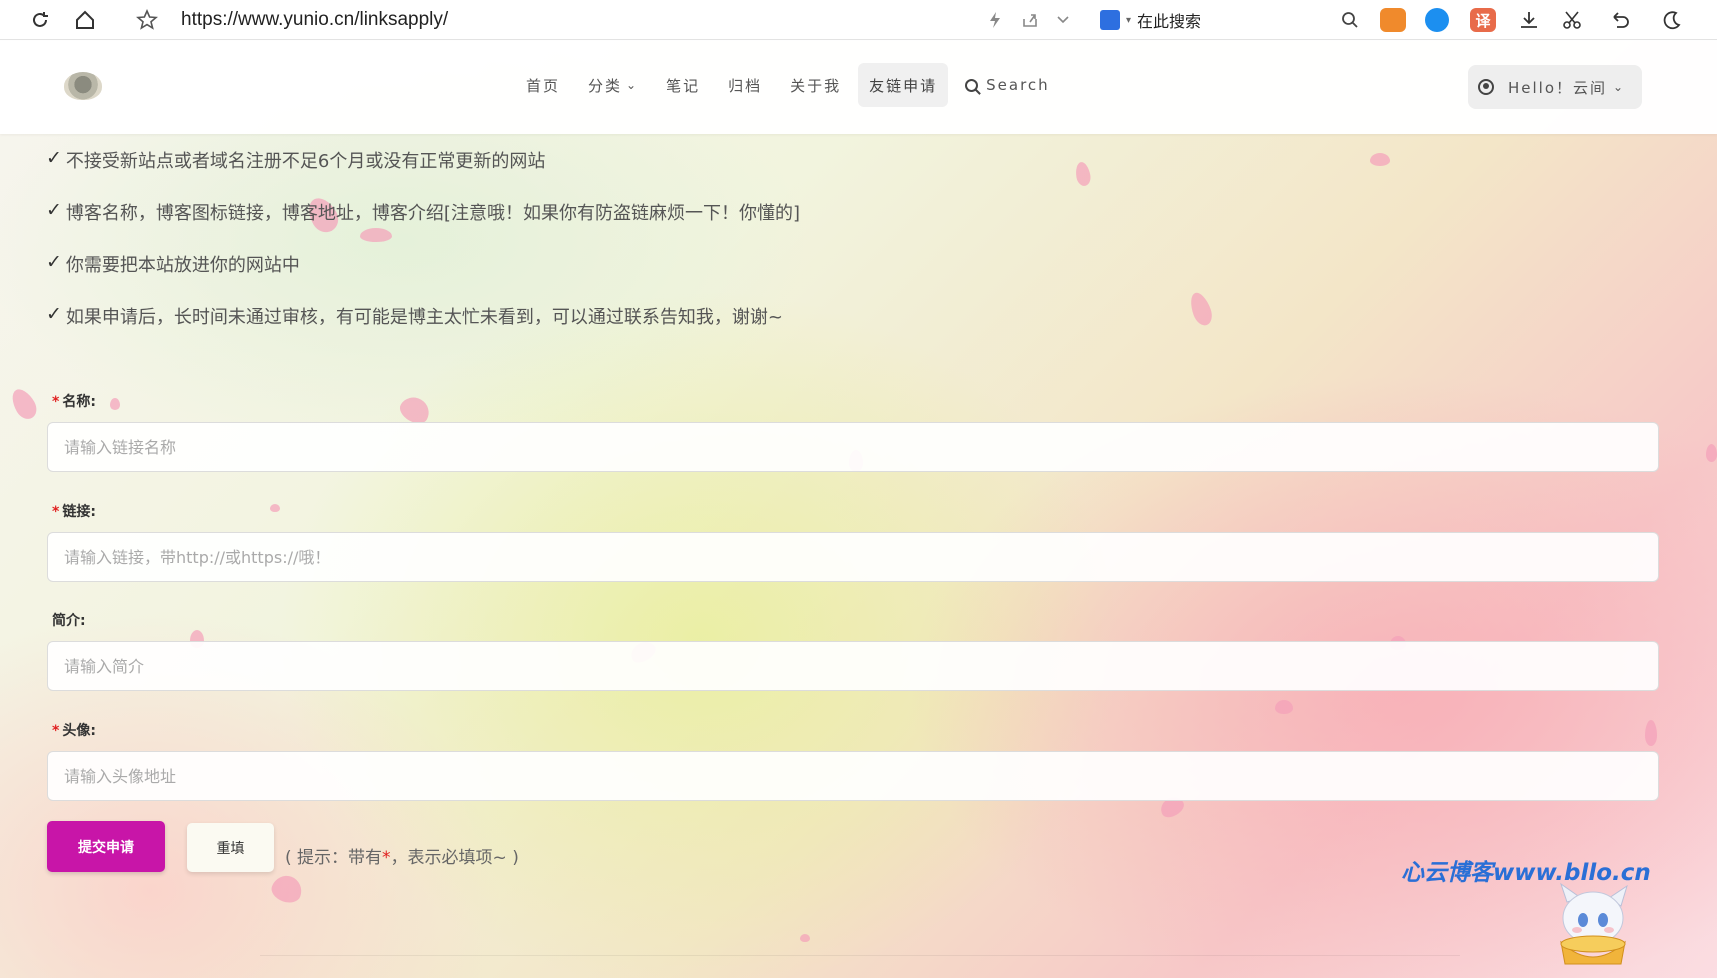 The width and height of the screenshot is (1717, 978). I want to click on name-label-text: 名称:, so click(79, 402).